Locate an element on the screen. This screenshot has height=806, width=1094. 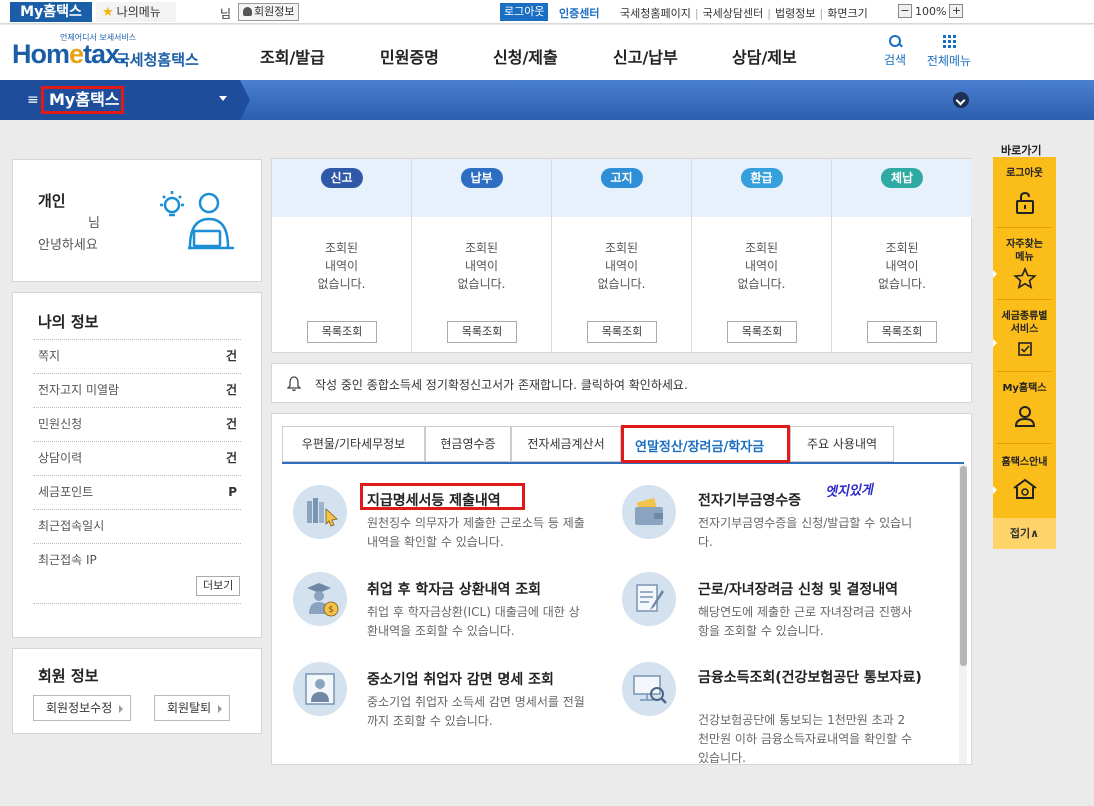
quick-hometax-guide: 홈택스안내 is located at coordinates (1024, 478).